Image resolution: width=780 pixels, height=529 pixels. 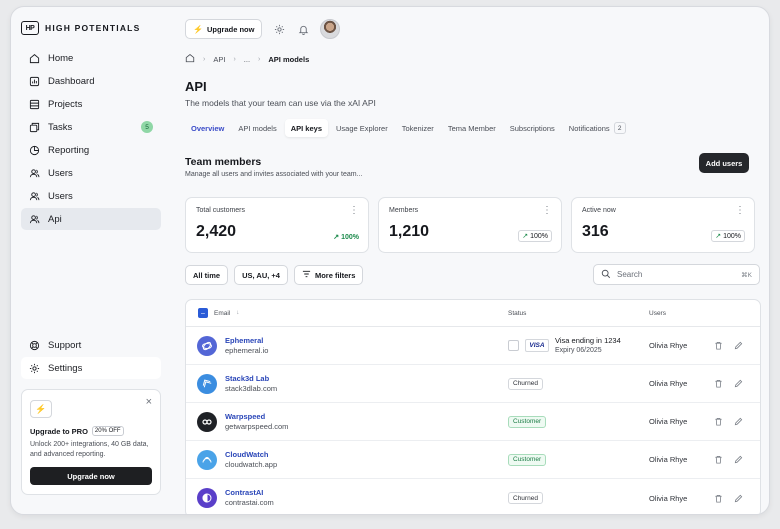 What do you see at coordinates (588, 340) in the screenshot?
I see `card-ending: Visa ending in 1234` at bounding box center [588, 340].